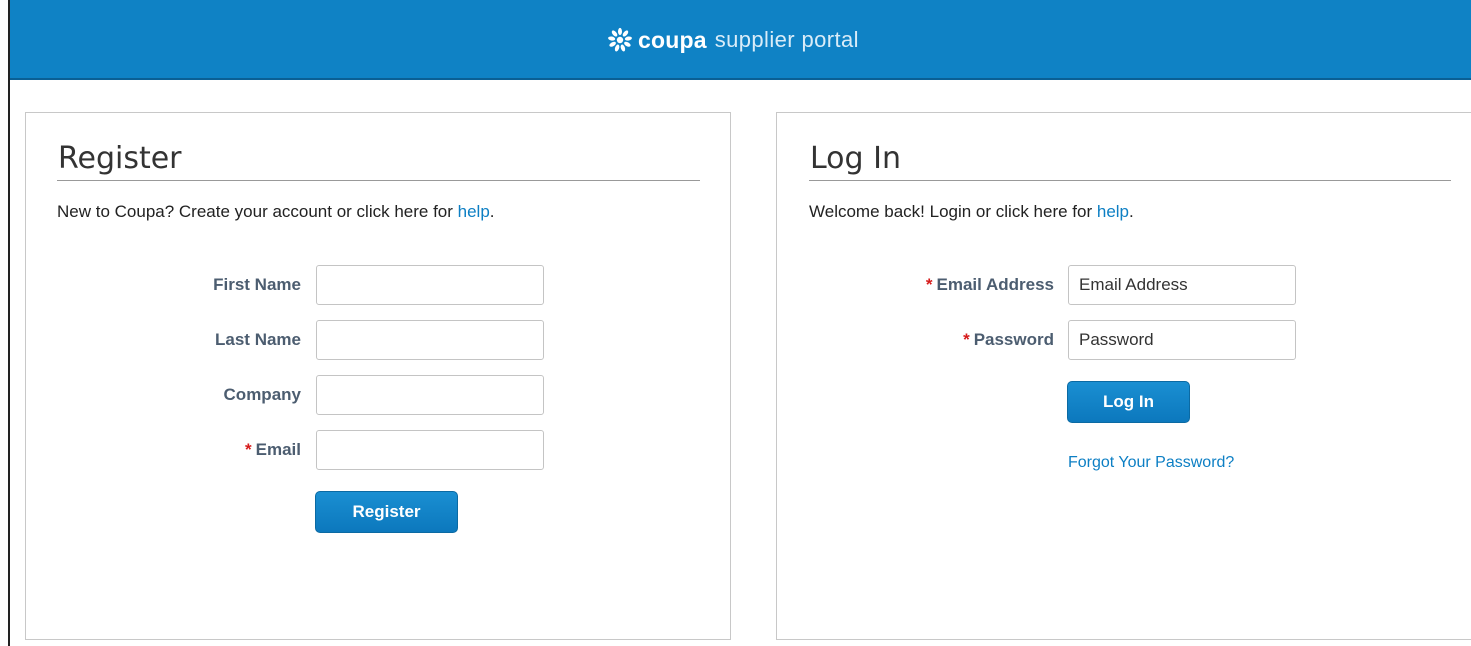 The width and height of the screenshot is (1471, 646). I want to click on last-name-input, so click(430, 340).